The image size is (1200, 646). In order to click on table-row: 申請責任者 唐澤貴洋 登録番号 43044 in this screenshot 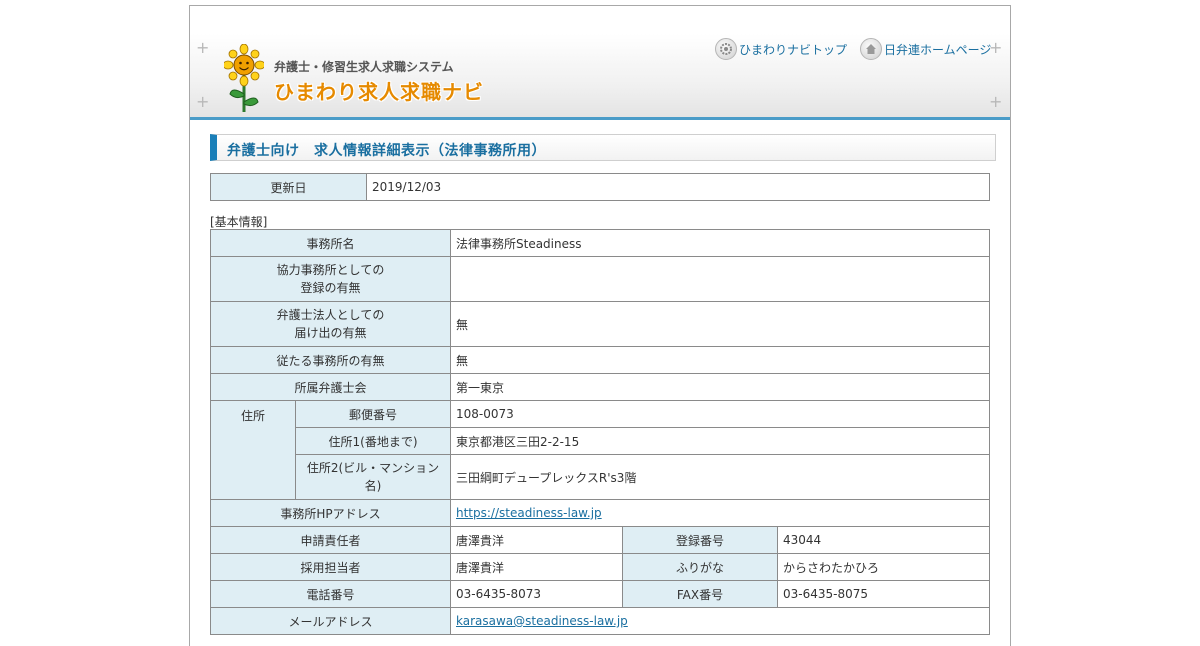, I will do `click(600, 540)`.